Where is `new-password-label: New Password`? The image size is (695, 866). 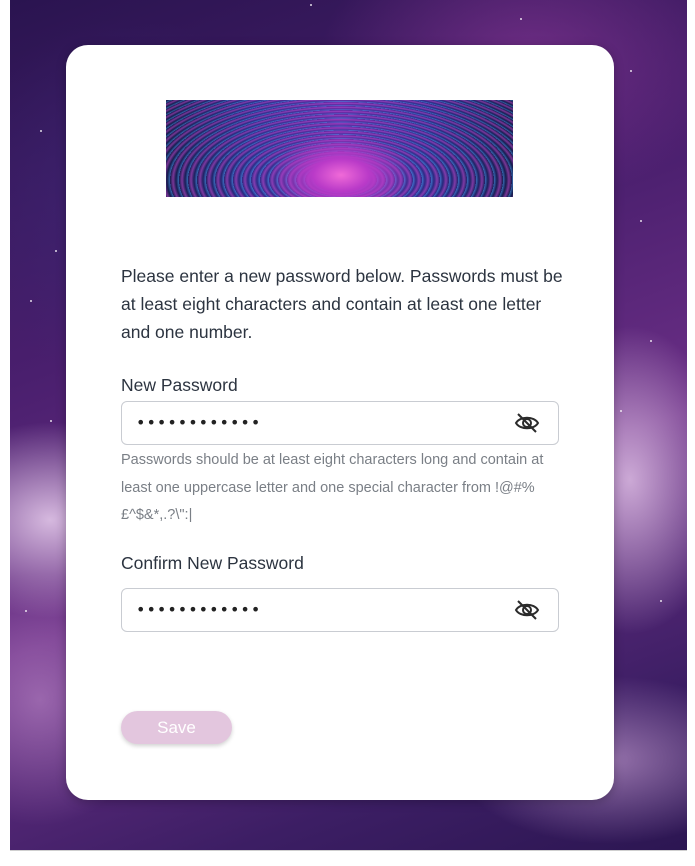 new-password-label: New Password is located at coordinates (179, 385).